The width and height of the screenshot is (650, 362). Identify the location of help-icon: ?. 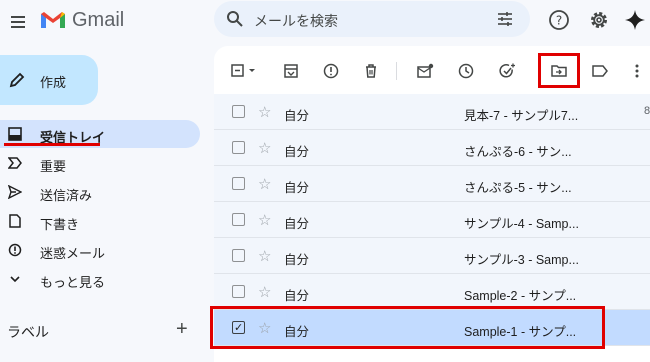
(559, 20).